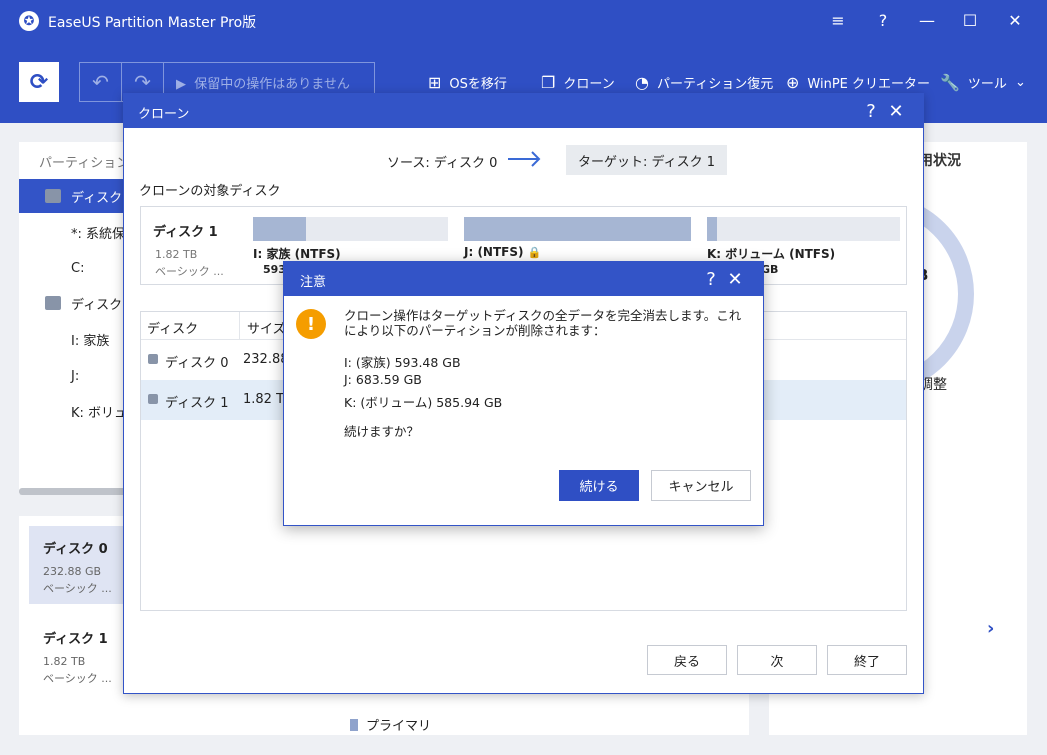  What do you see at coordinates (990, 628) in the screenshot?
I see `chevron-right-icon: ›` at bounding box center [990, 628].